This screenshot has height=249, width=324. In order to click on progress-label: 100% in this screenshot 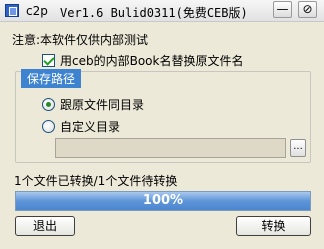, I will do `click(163, 200)`.